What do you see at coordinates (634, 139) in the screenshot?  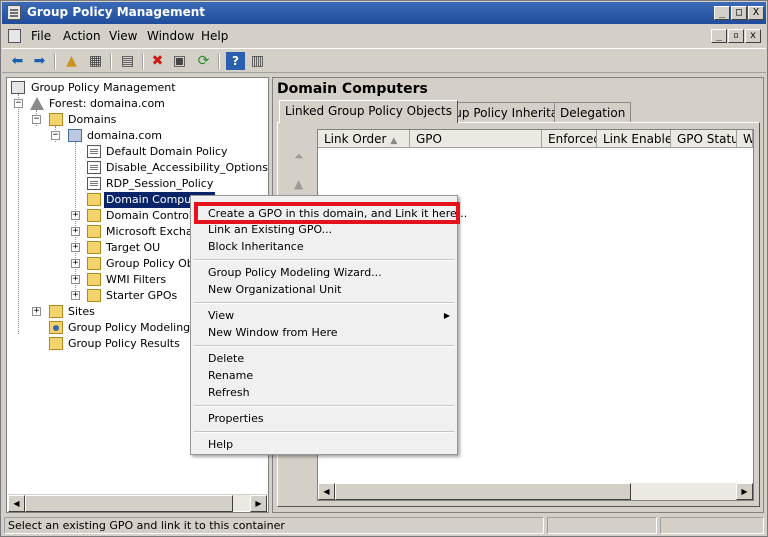 I see `column-link-enabled: Link Enabled` at bounding box center [634, 139].